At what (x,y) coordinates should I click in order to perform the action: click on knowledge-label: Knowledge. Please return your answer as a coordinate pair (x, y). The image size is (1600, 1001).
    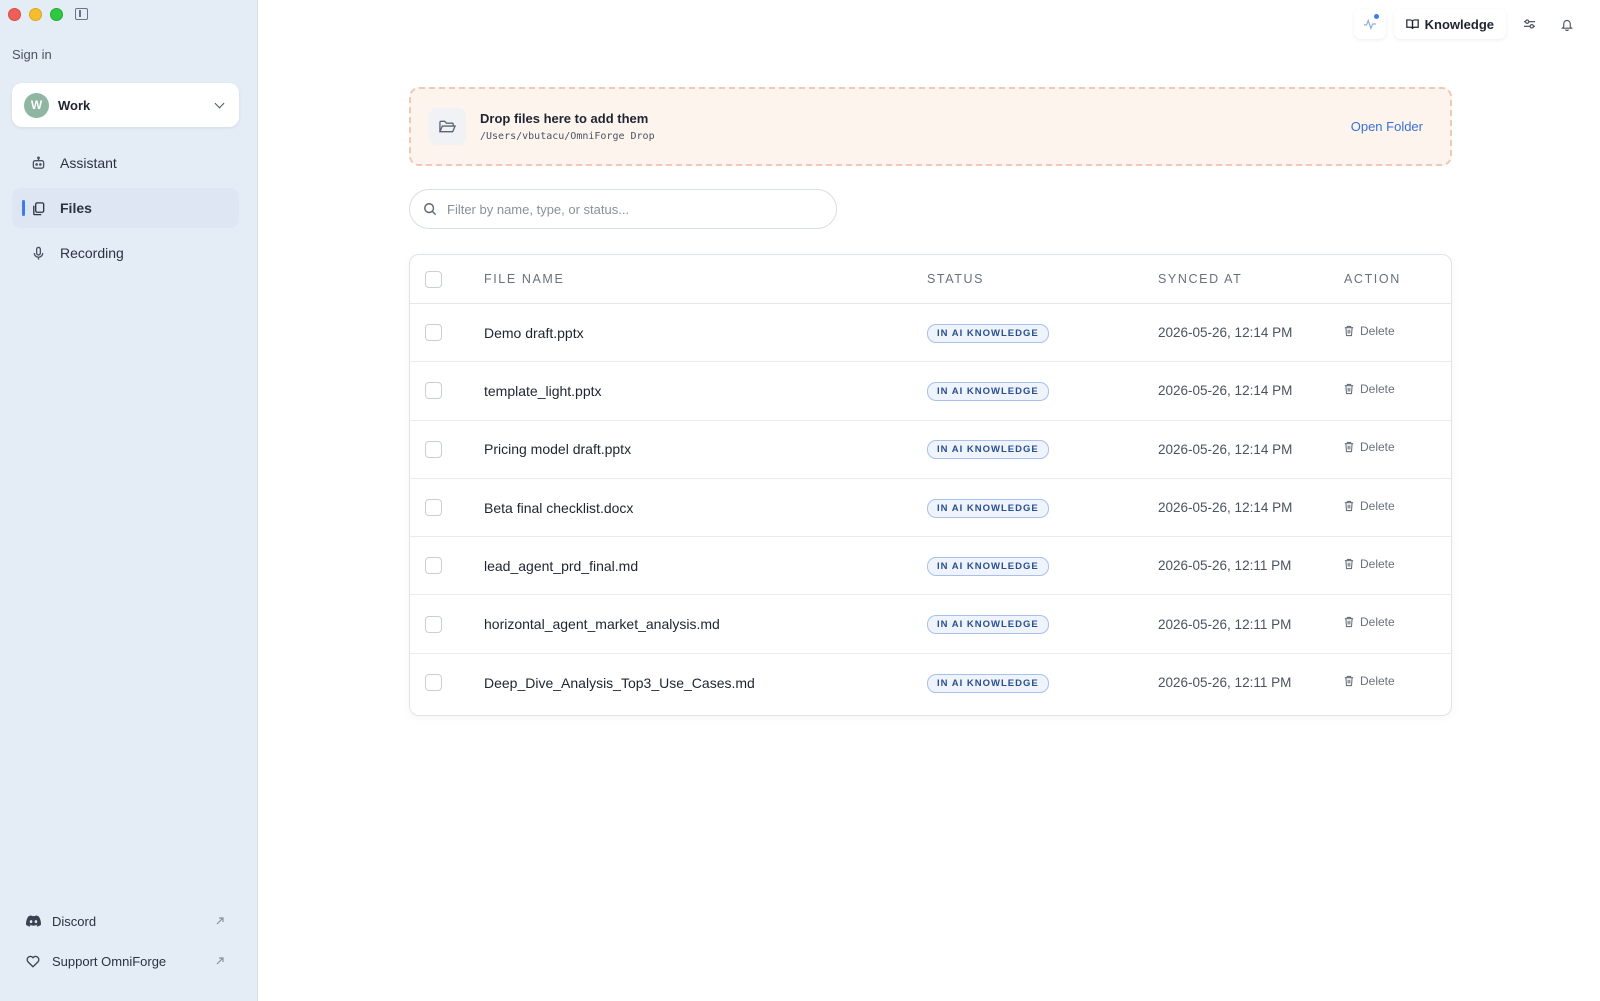
    Looking at the image, I should click on (1459, 24).